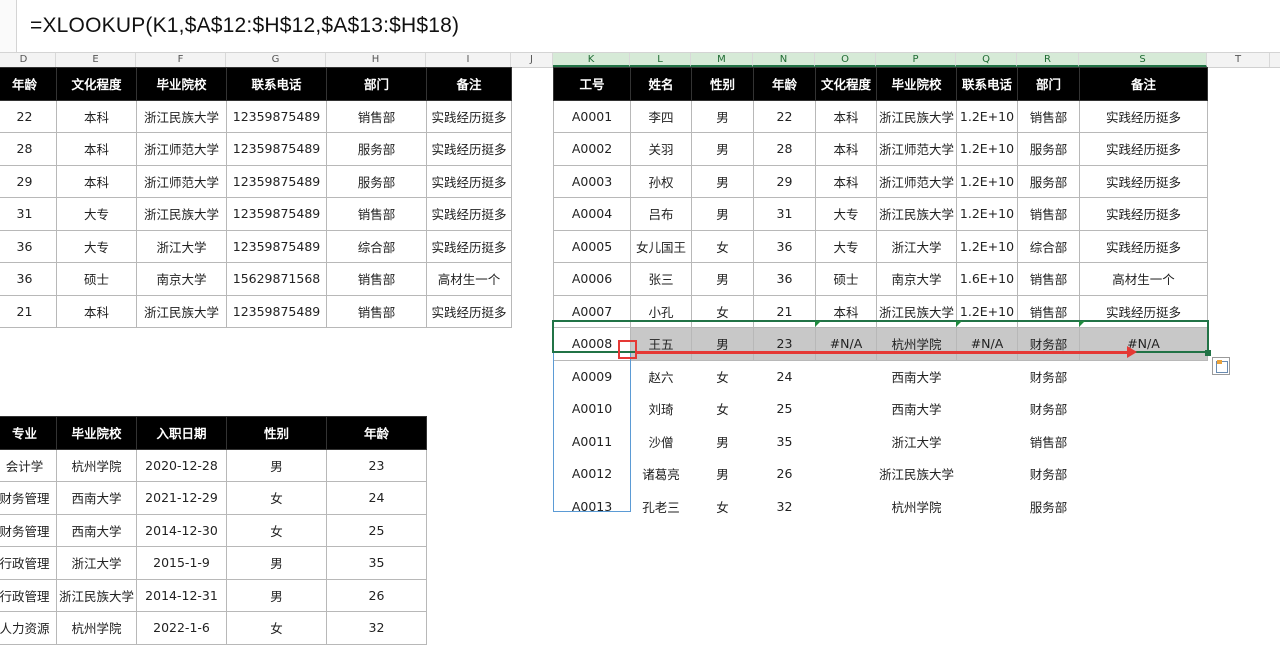  I want to click on table-cell: #N/A, so click(846, 344).